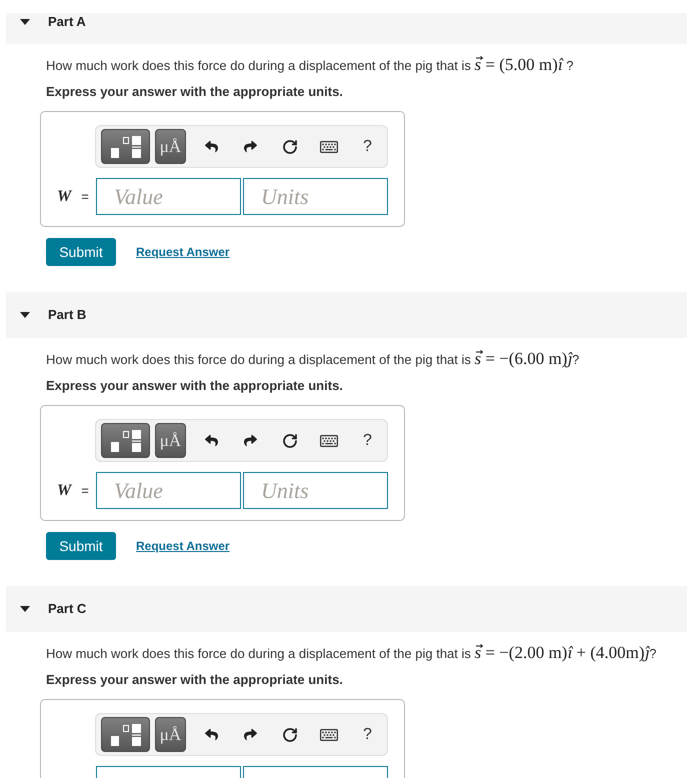 The width and height of the screenshot is (687, 778). I want to click on part-header: Part B, so click(346, 315).